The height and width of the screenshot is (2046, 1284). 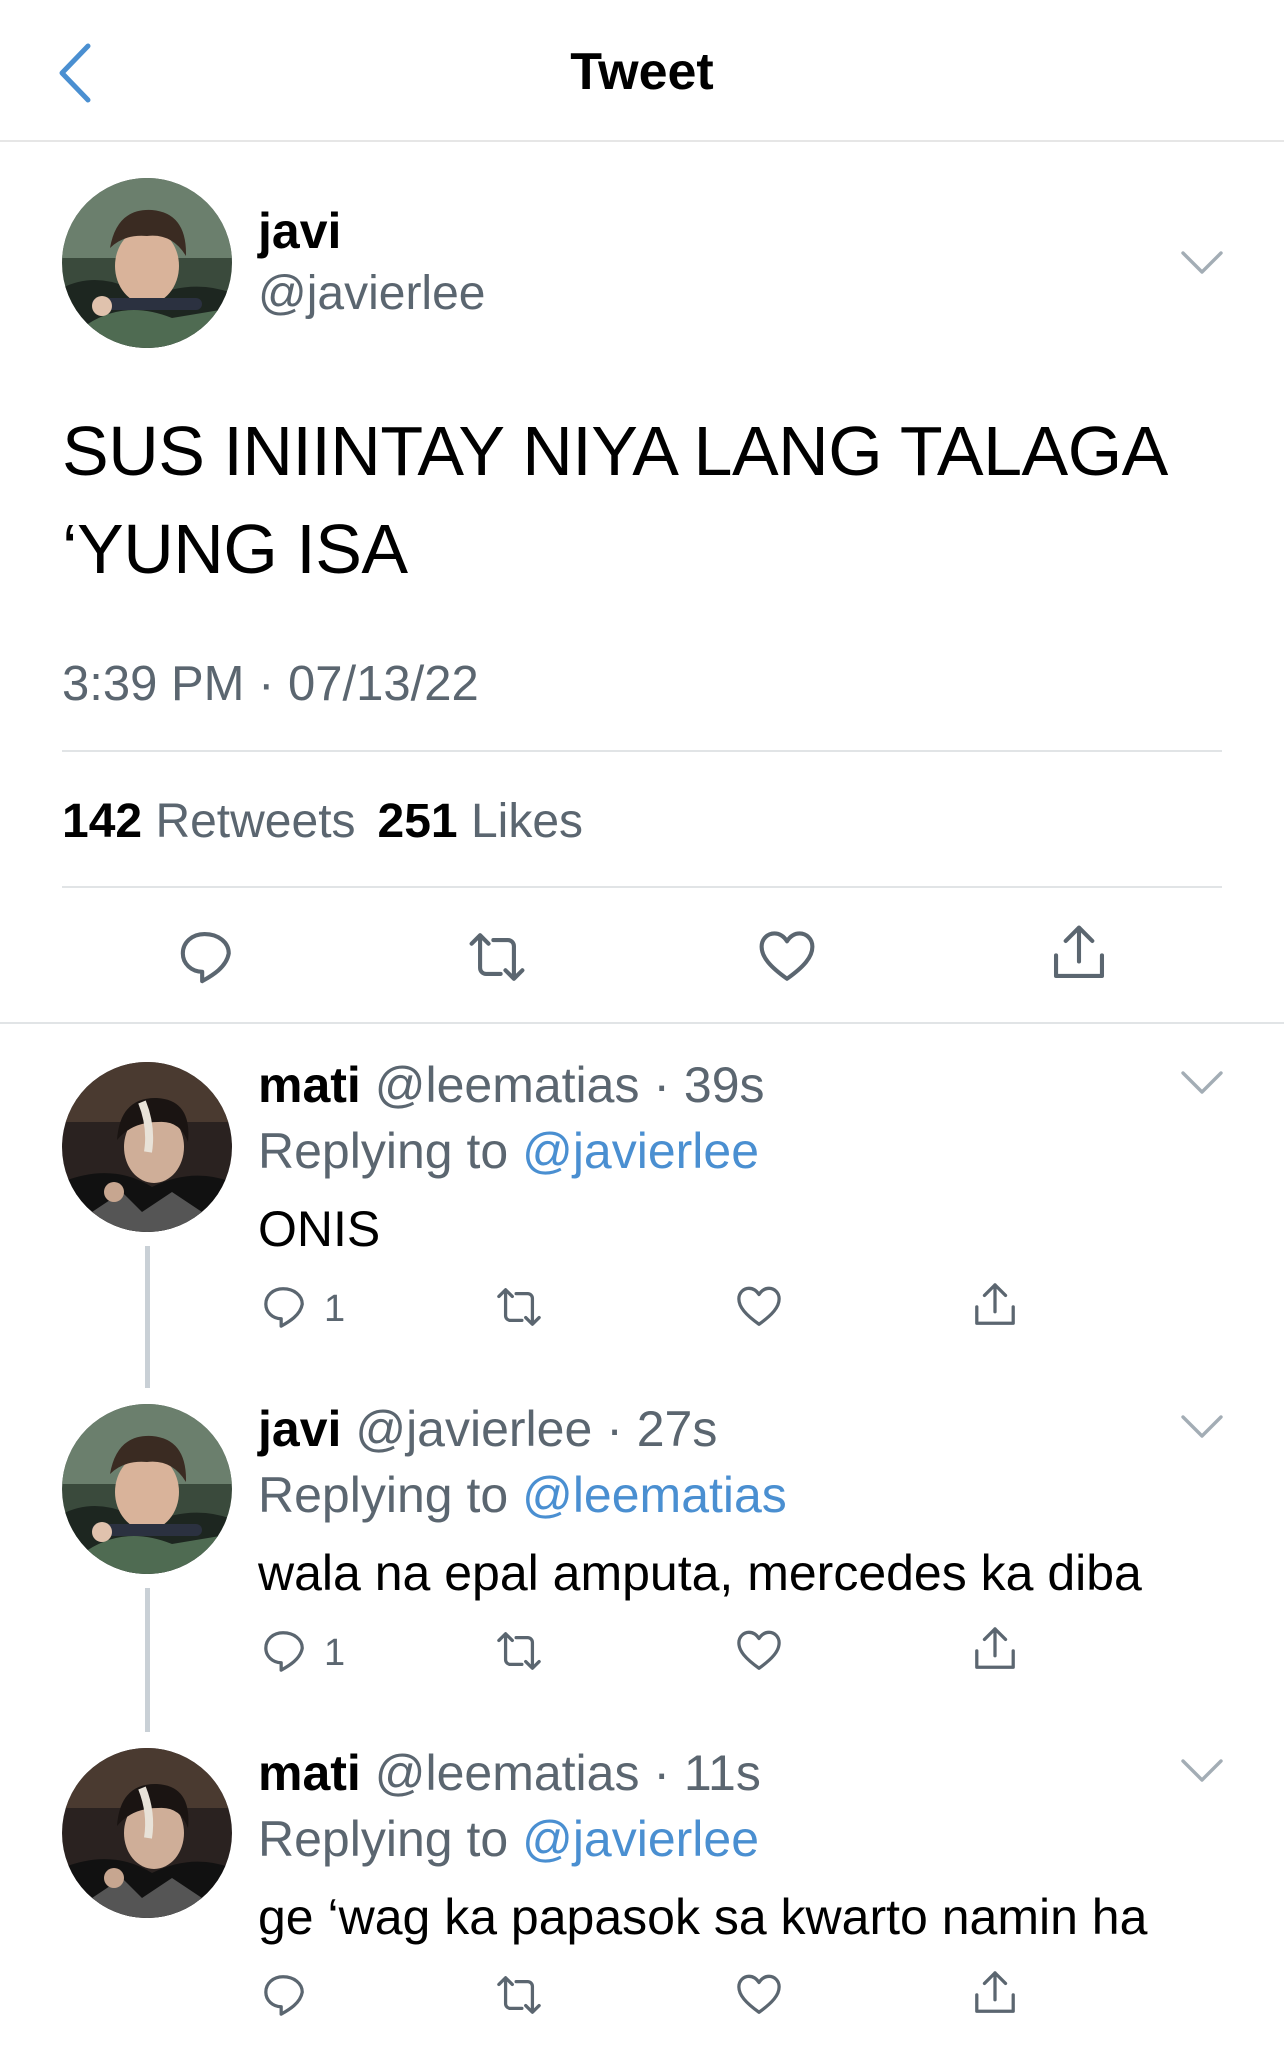 I want to click on replying-to: Replying to @leematias, so click(x=522, y=1495).